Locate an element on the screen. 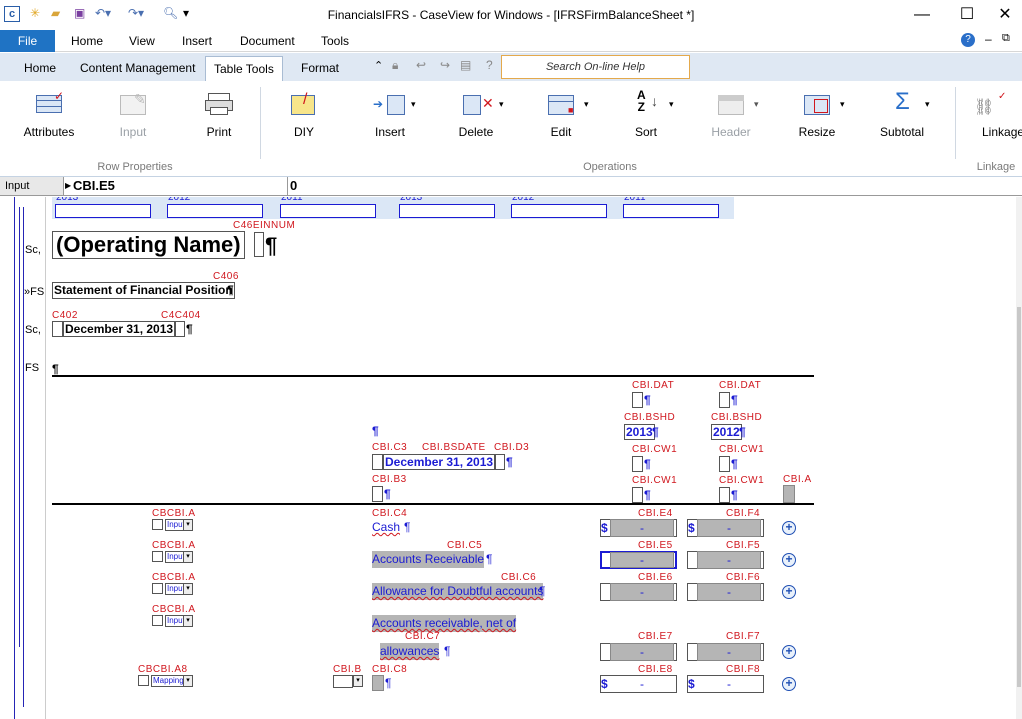 The width and height of the screenshot is (1022, 719). menu-document: Document is located at coordinates (267, 41).